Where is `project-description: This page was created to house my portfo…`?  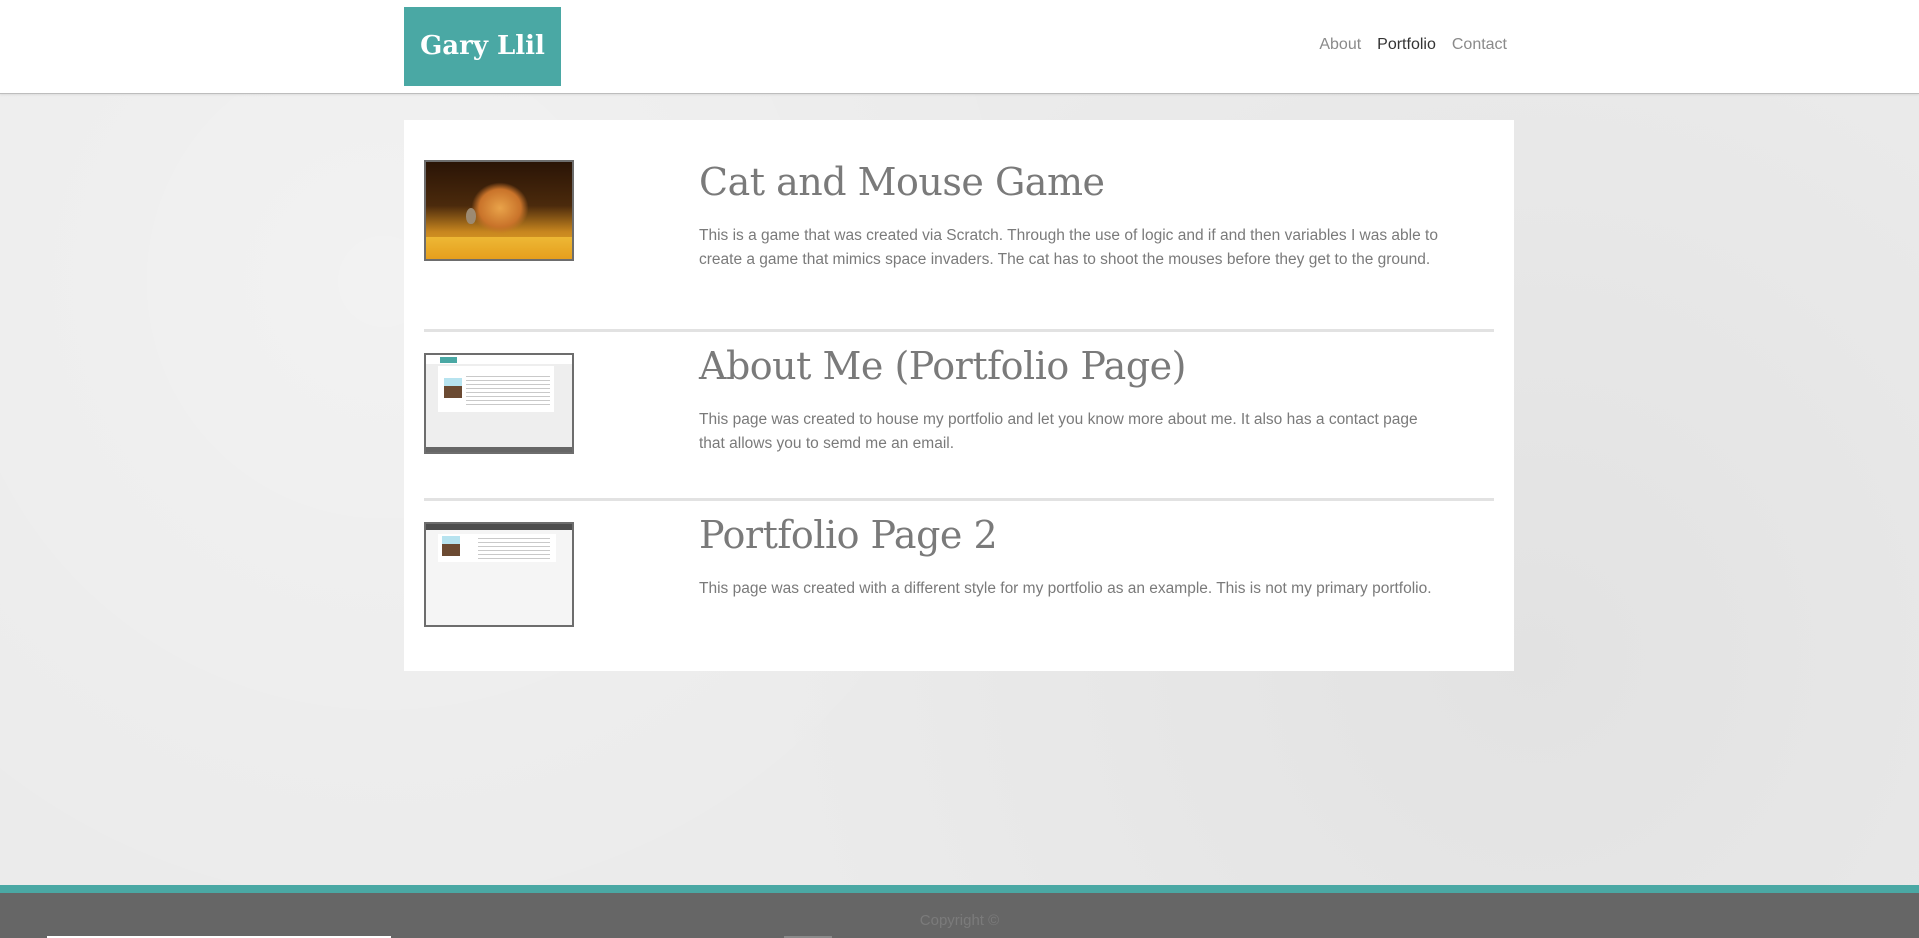 project-description: This page was created to house my portfo… is located at coordinates (1058, 431).